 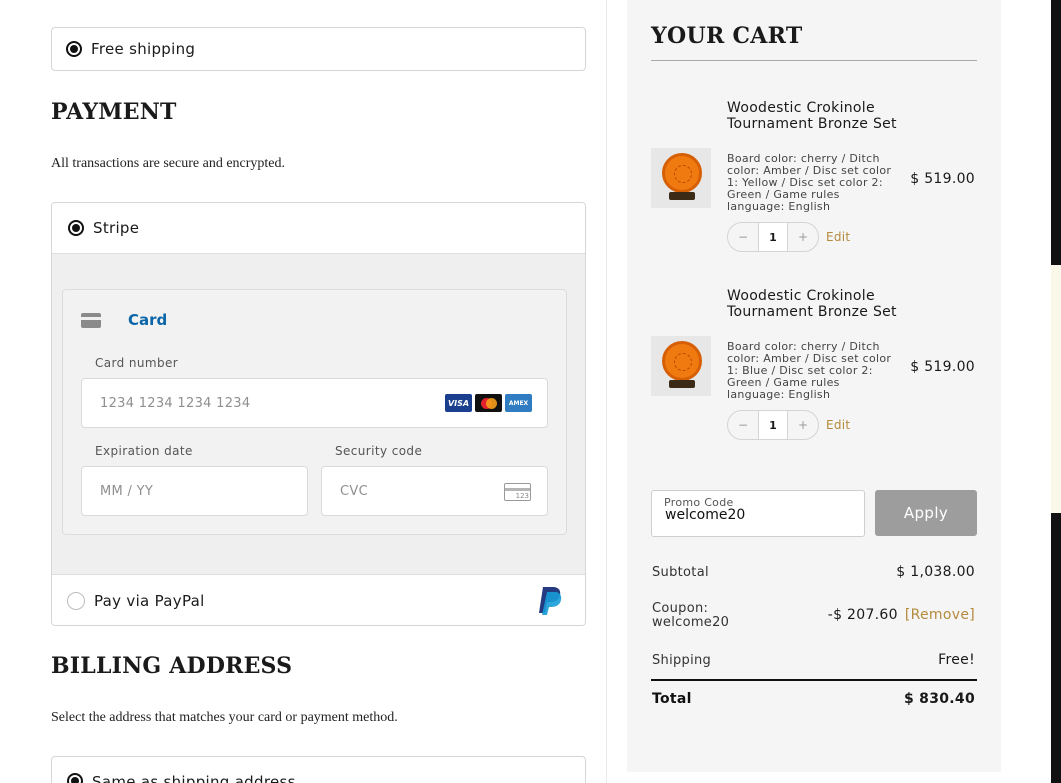 What do you see at coordinates (814, 680) in the screenshot?
I see `total-divider` at bounding box center [814, 680].